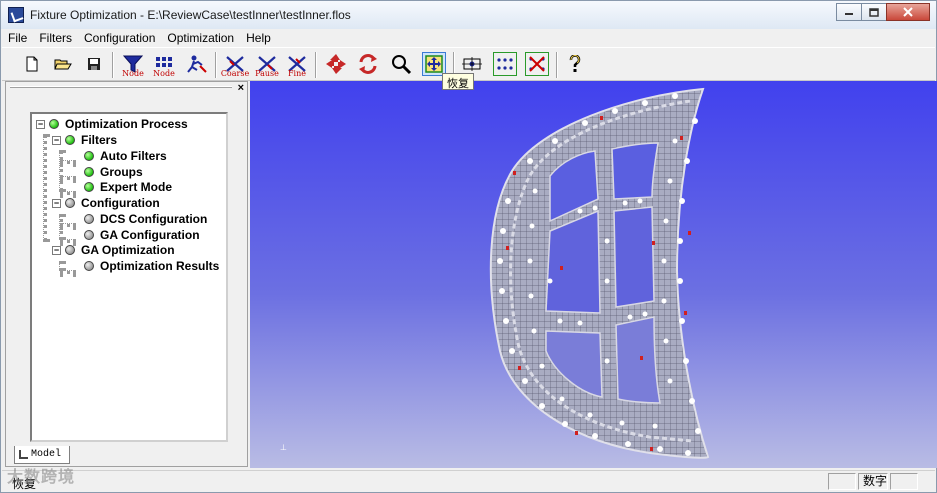 The image size is (937, 493). What do you see at coordinates (842, 481) in the screenshot?
I see `status-cell-empty` at bounding box center [842, 481].